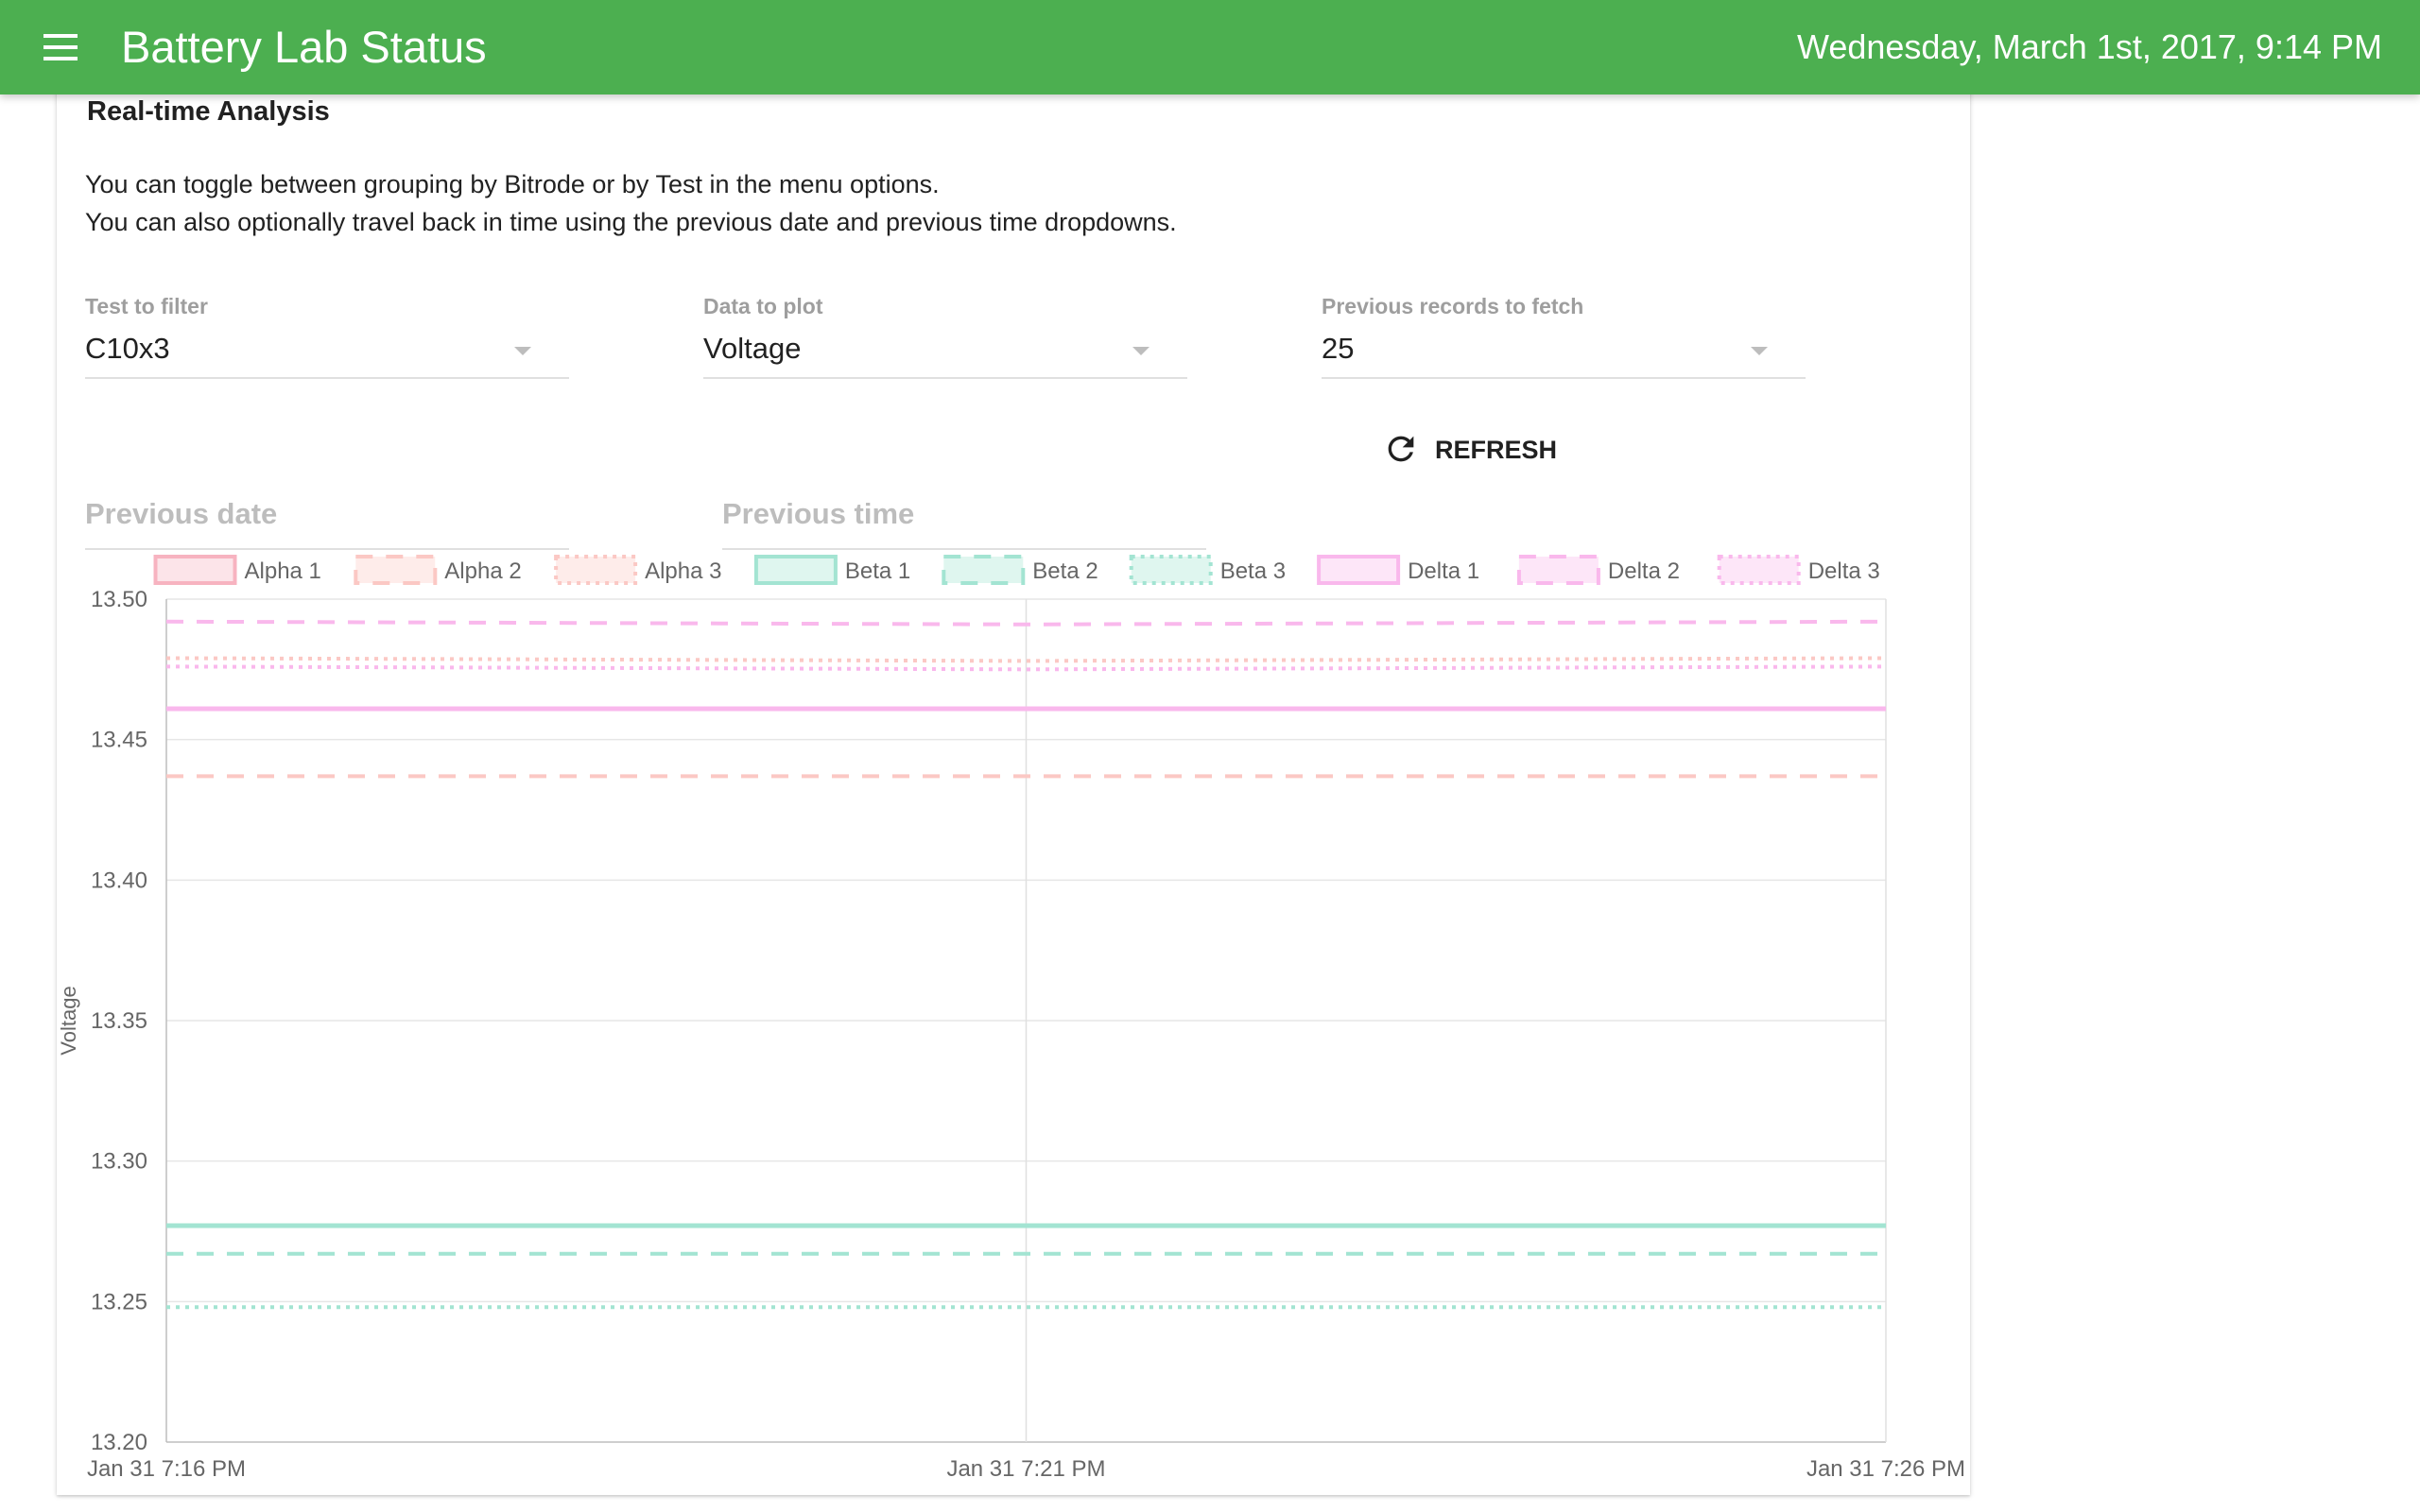  What do you see at coordinates (877, 571) in the screenshot?
I see `legend-label: Beta 1` at bounding box center [877, 571].